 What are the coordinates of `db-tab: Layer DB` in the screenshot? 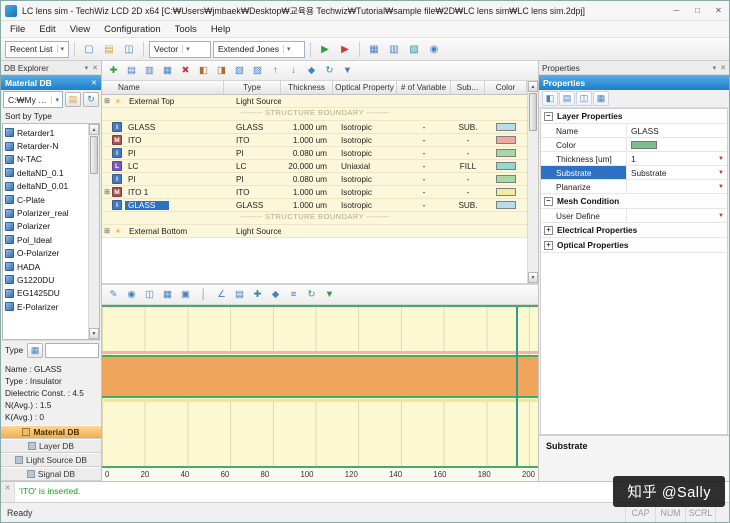 It's located at (51, 446).